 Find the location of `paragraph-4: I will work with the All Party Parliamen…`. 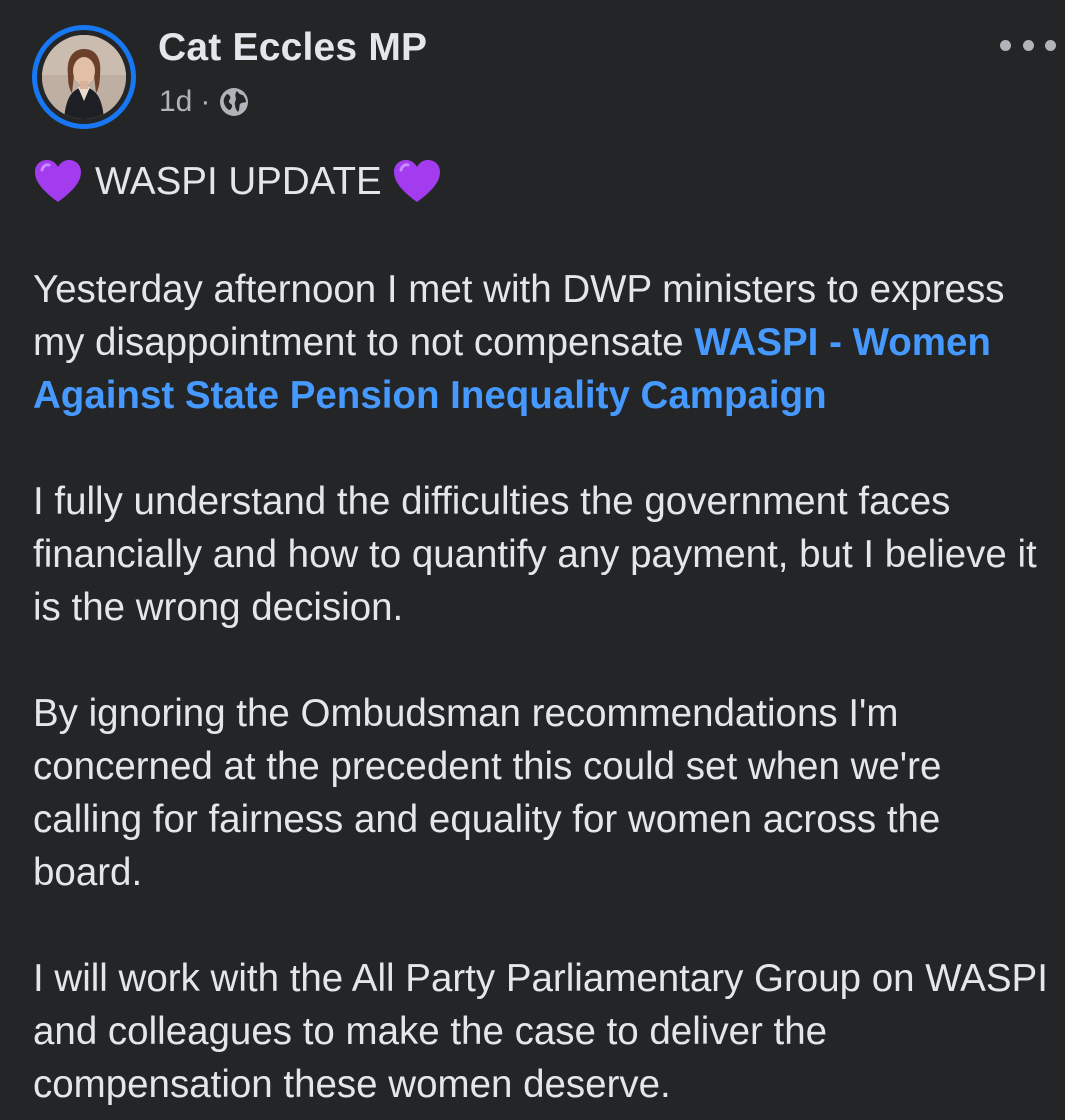

paragraph-4: I will work with the All Party Parliamen… is located at coordinates (540, 1031).